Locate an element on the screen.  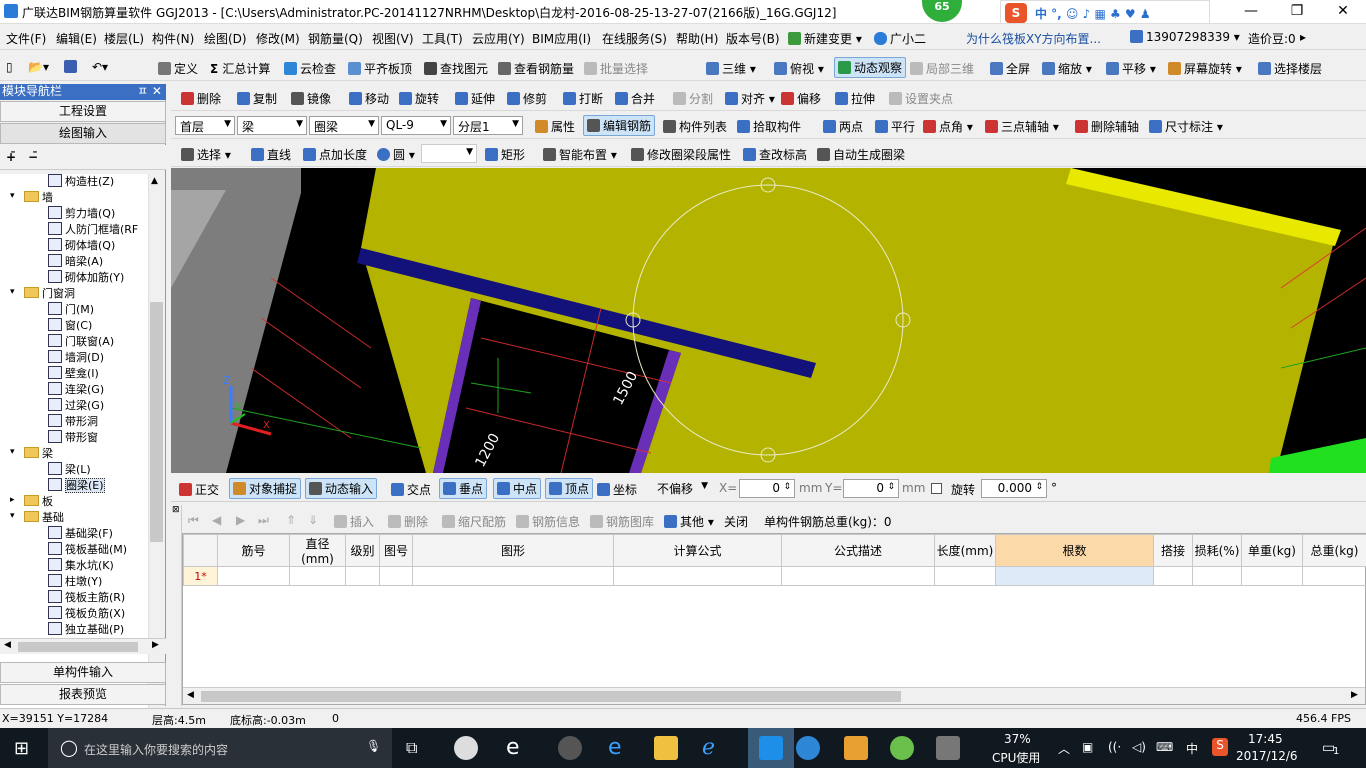
ime-mode-icon: 中 °, ☺ ♪ ▦ ♣ ♥ ♟ is located at coordinates (1093, 13).